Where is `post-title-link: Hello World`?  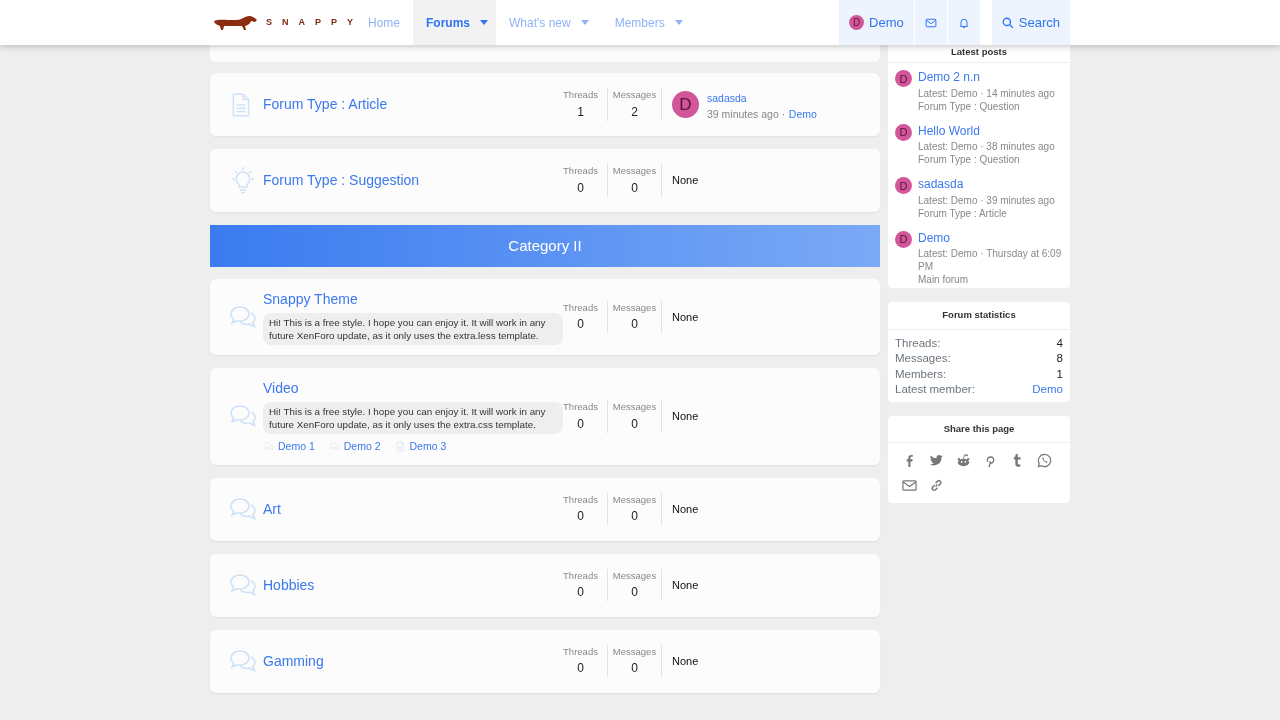
post-title-link: Hello World is located at coordinates (949, 130).